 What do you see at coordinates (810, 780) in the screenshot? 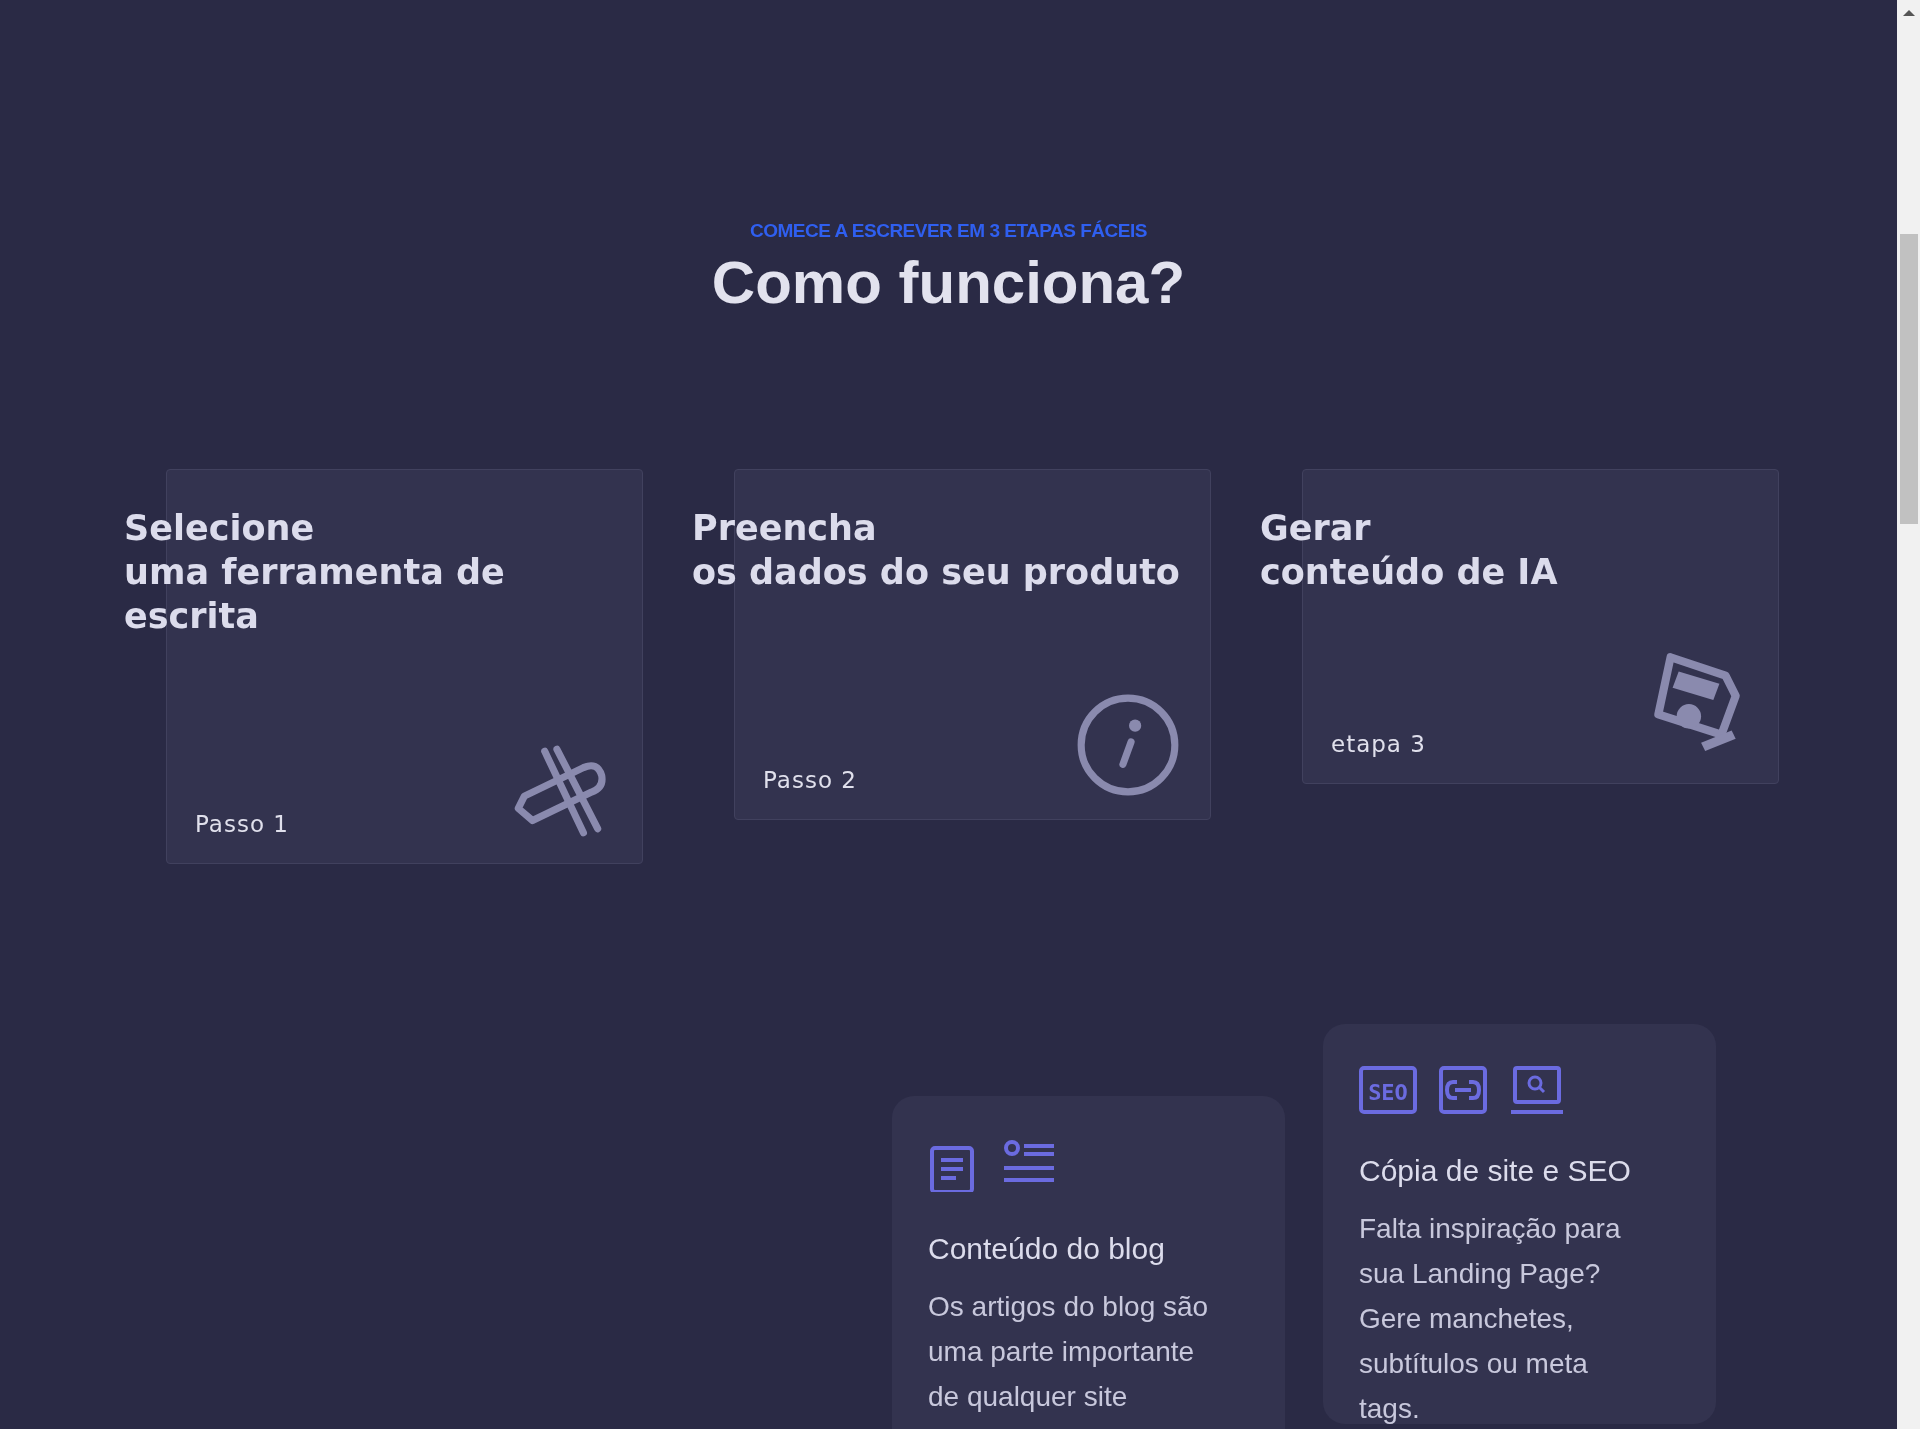
I see `step-label: Passo 2` at bounding box center [810, 780].